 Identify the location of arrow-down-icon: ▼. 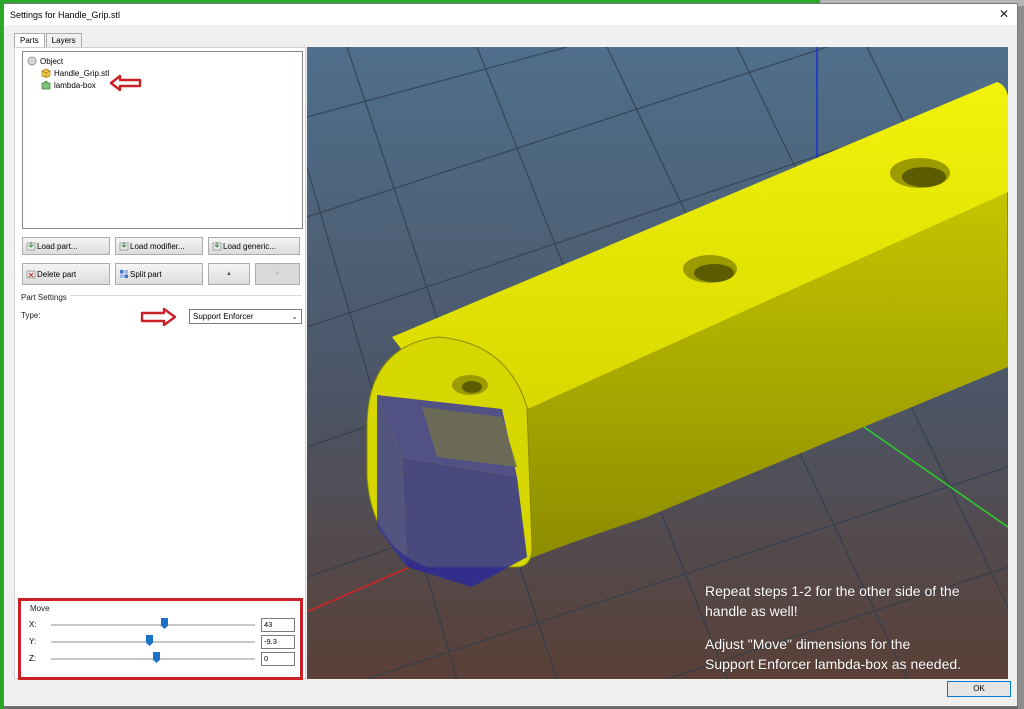
(277, 274).